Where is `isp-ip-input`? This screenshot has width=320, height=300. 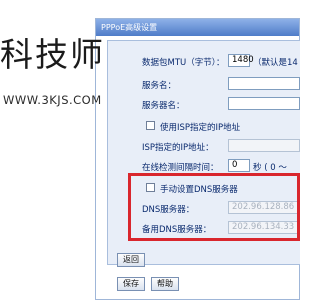 isp-ip-input is located at coordinates (264, 145).